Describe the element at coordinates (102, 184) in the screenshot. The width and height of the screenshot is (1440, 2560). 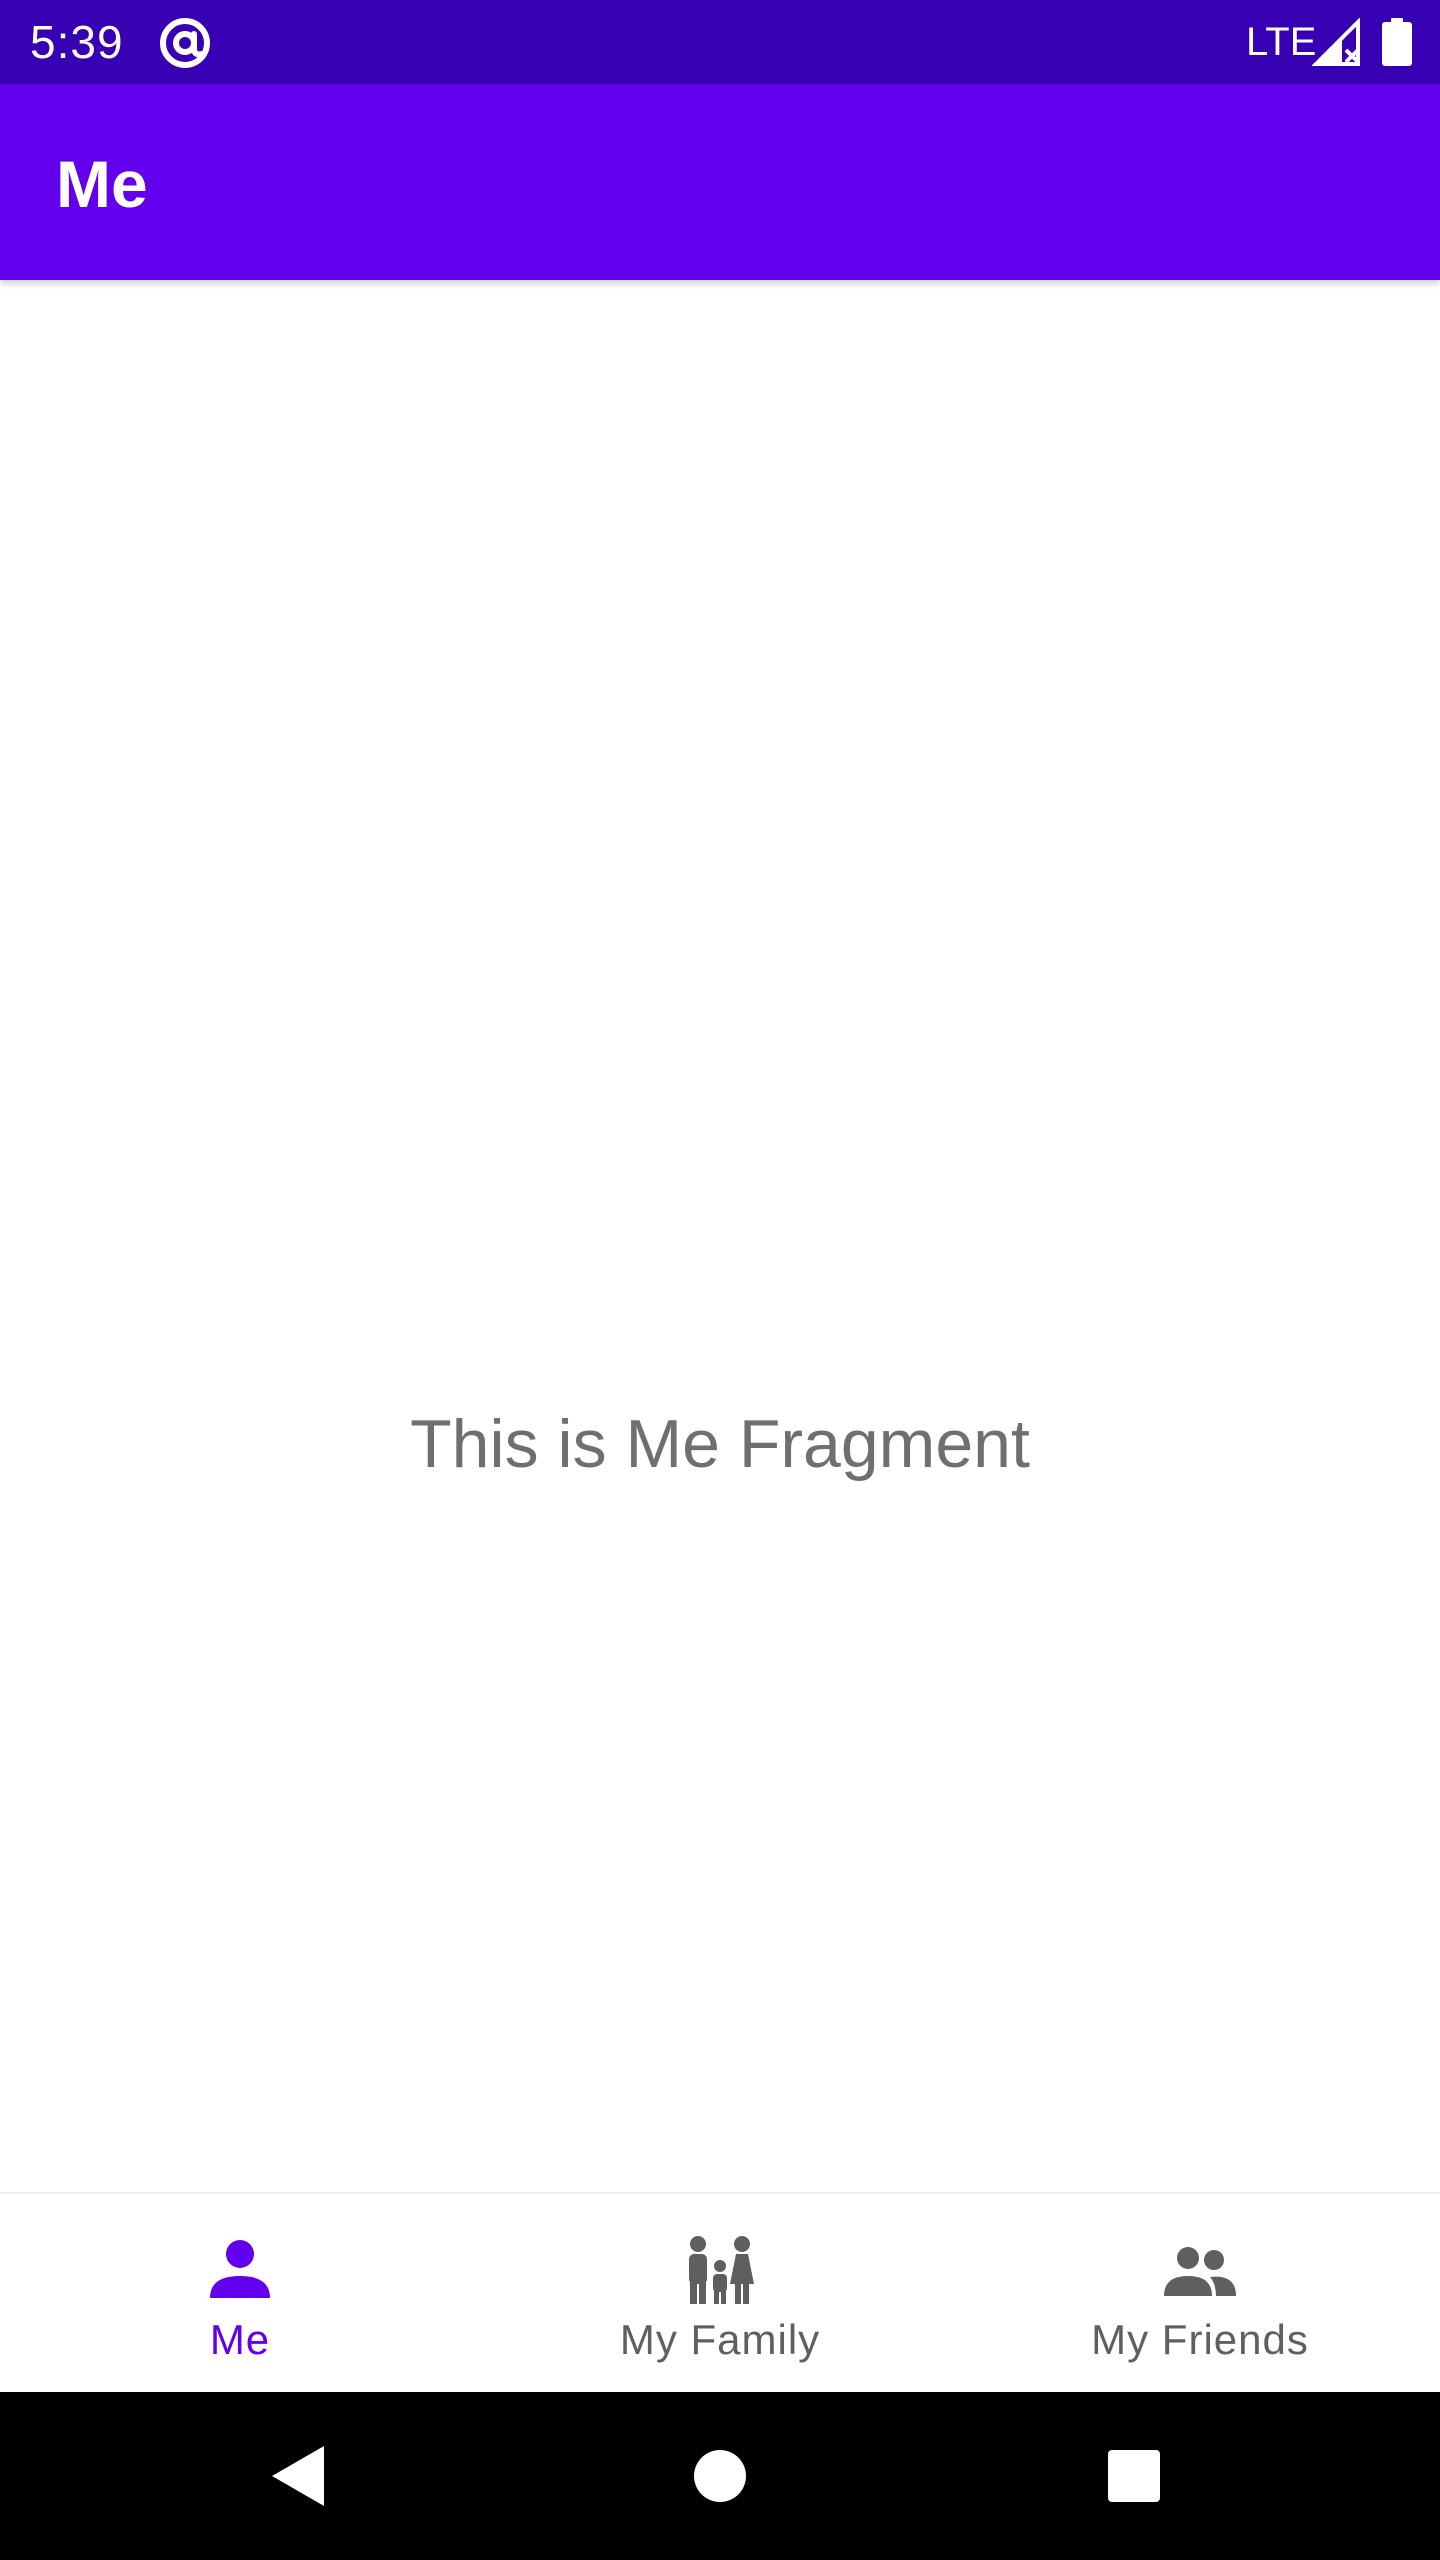
I see `page-title: Me` at that location.